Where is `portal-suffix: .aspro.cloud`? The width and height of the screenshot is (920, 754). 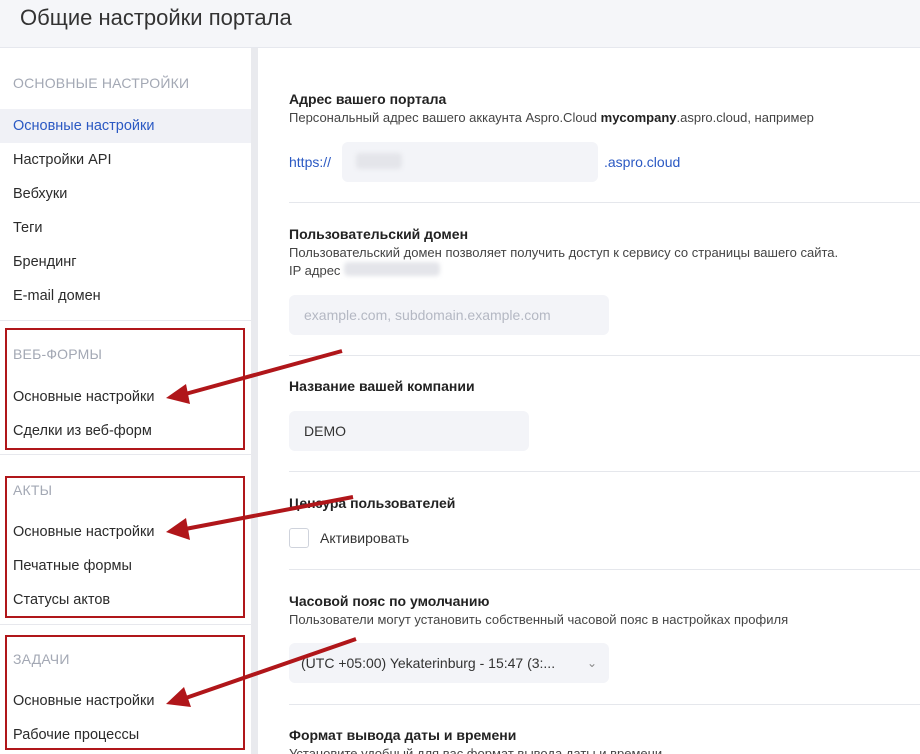 portal-suffix: .aspro.cloud is located at coordinates (642, 162).